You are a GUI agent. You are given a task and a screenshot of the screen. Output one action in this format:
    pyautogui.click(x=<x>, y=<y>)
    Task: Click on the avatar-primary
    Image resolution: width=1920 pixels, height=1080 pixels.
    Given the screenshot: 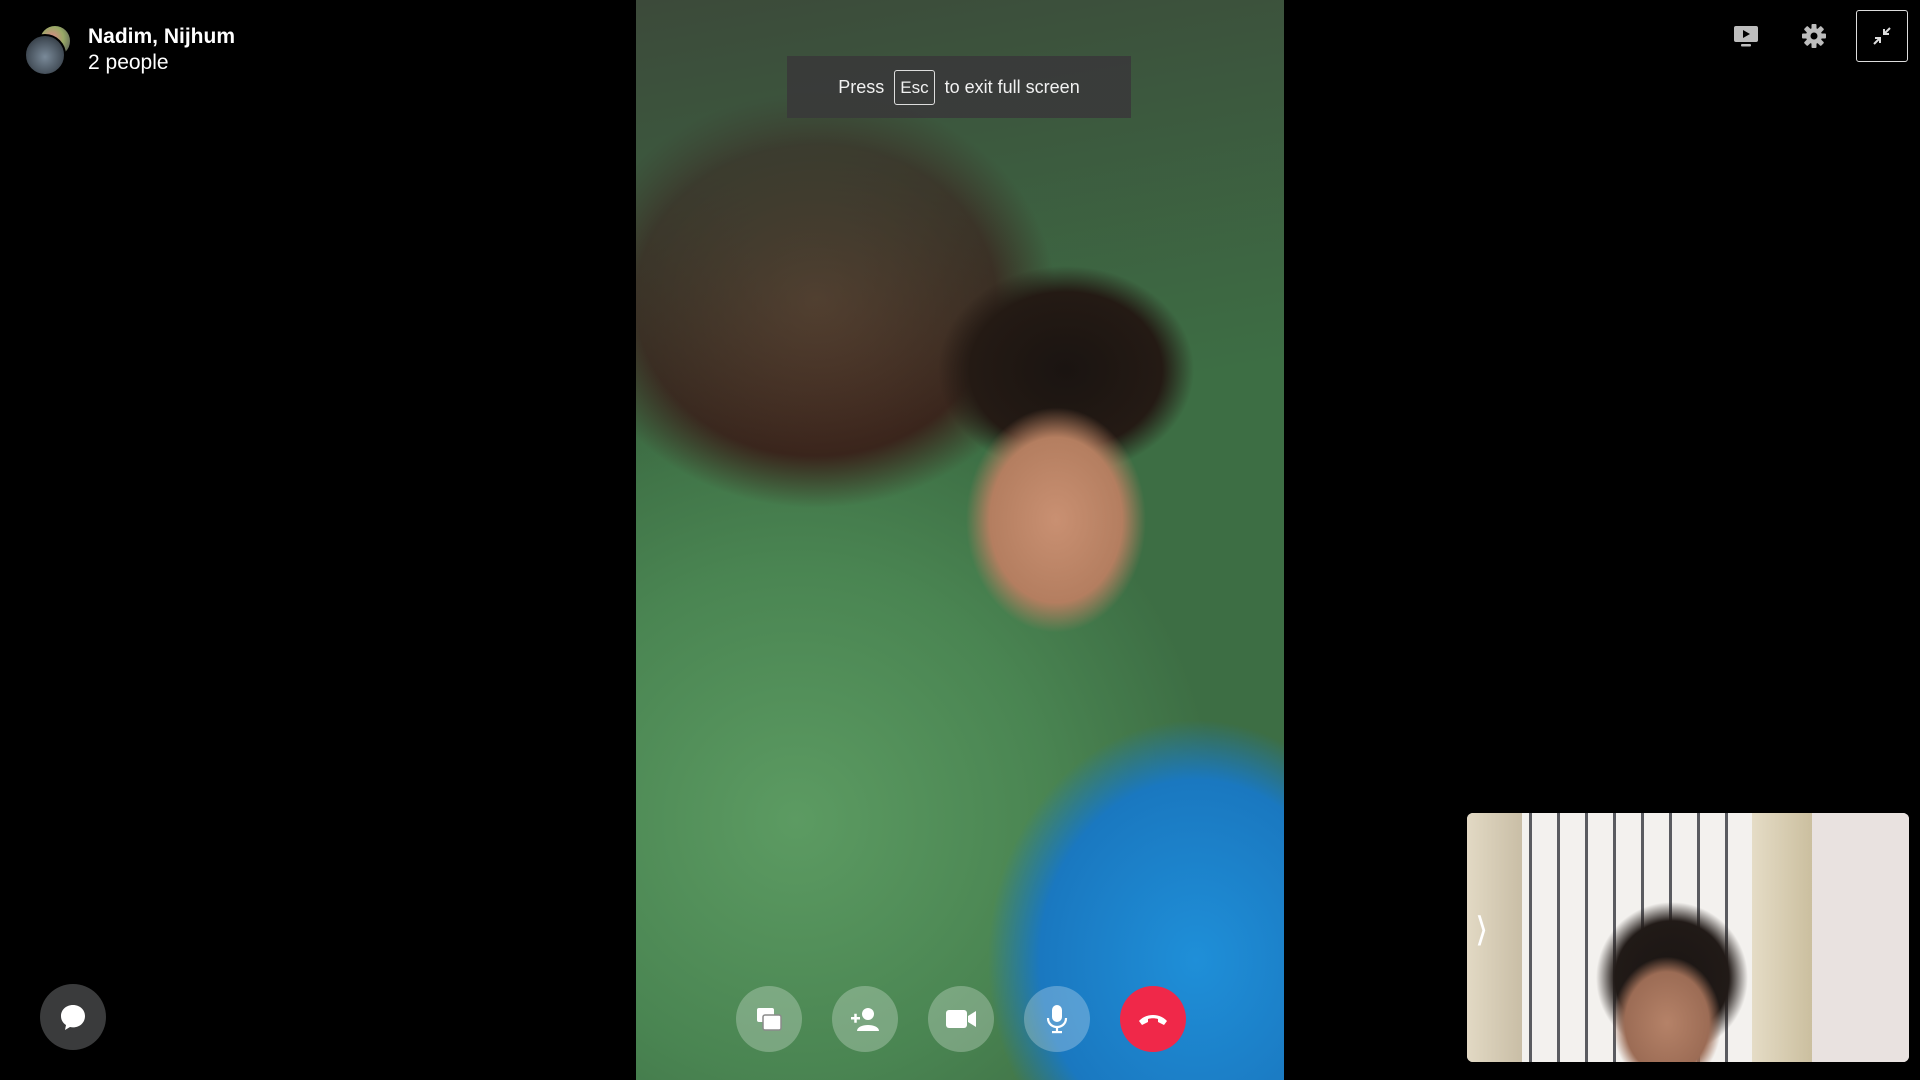 What is the action you would take?
    pyautogui.click(x=45, y=55)
    